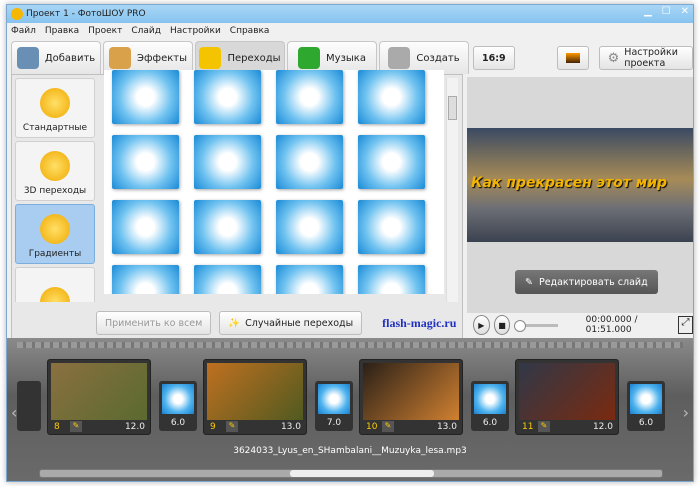  Describe the element at coordinates (569, 183) in the screenshot. I see `preview-caption: Как прекрасен этот мир` at that location.